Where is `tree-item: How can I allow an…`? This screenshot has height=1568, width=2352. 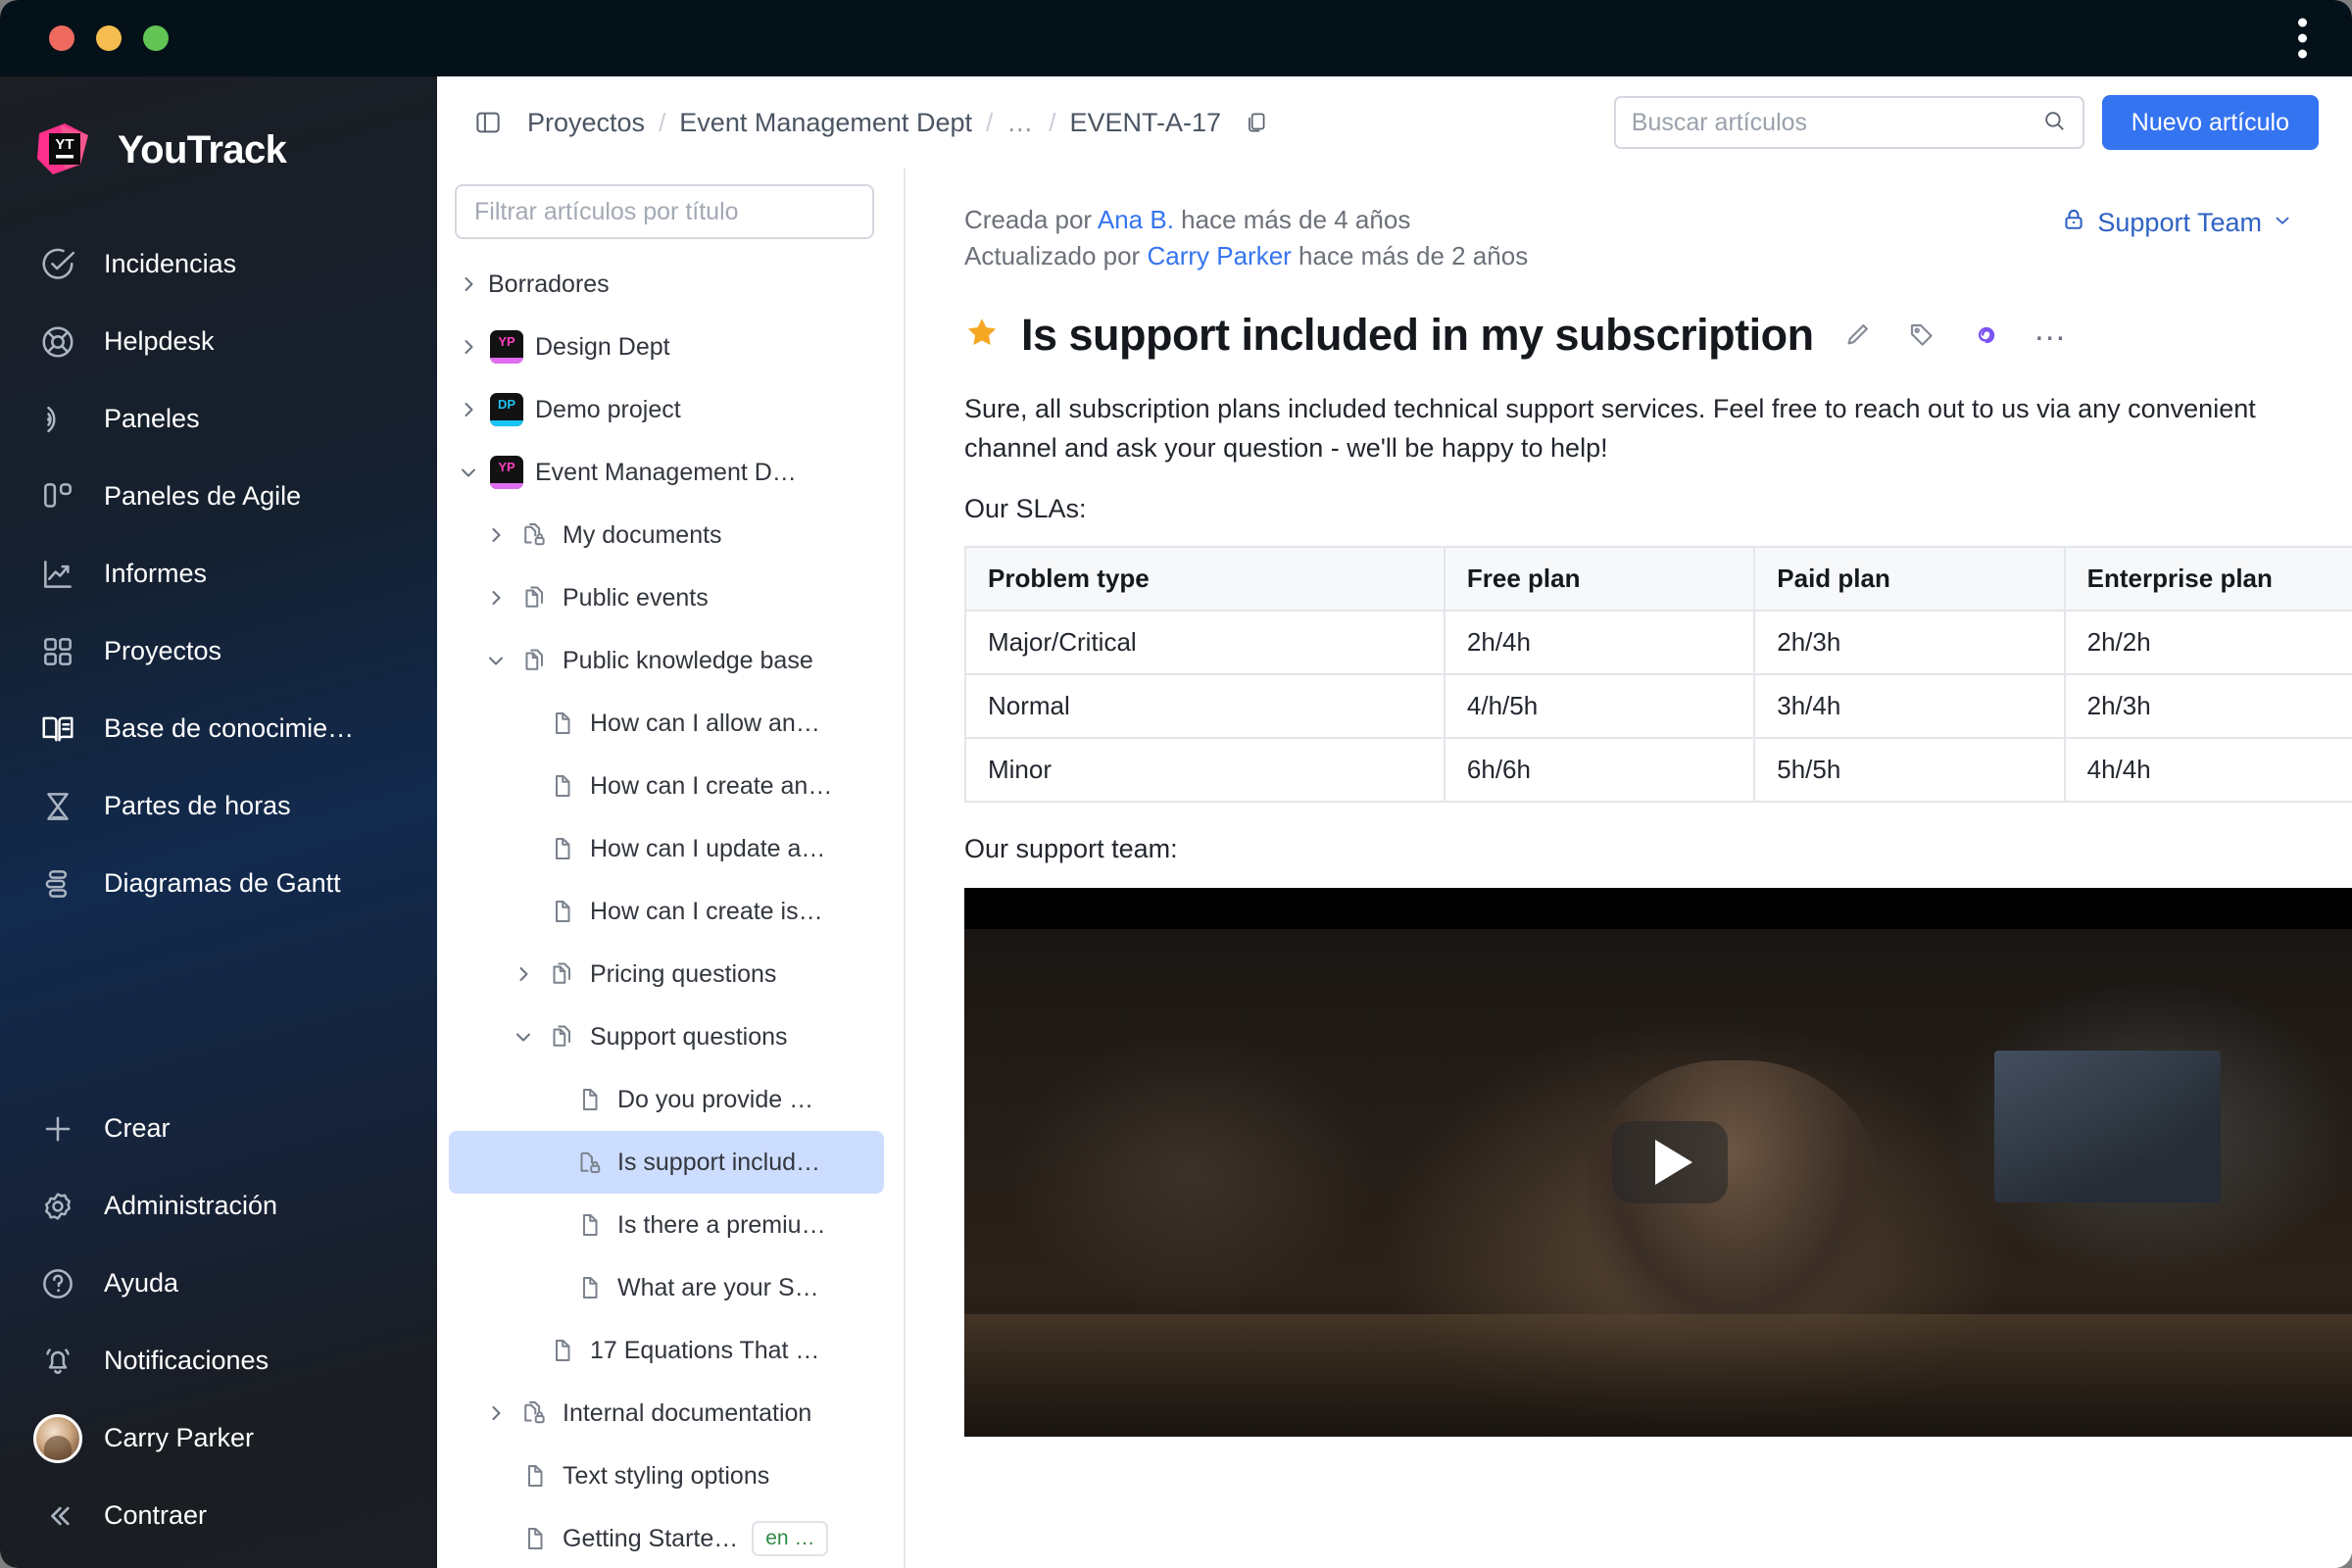 tree-item: How can I allow an… is located at coordinates (666, 723).